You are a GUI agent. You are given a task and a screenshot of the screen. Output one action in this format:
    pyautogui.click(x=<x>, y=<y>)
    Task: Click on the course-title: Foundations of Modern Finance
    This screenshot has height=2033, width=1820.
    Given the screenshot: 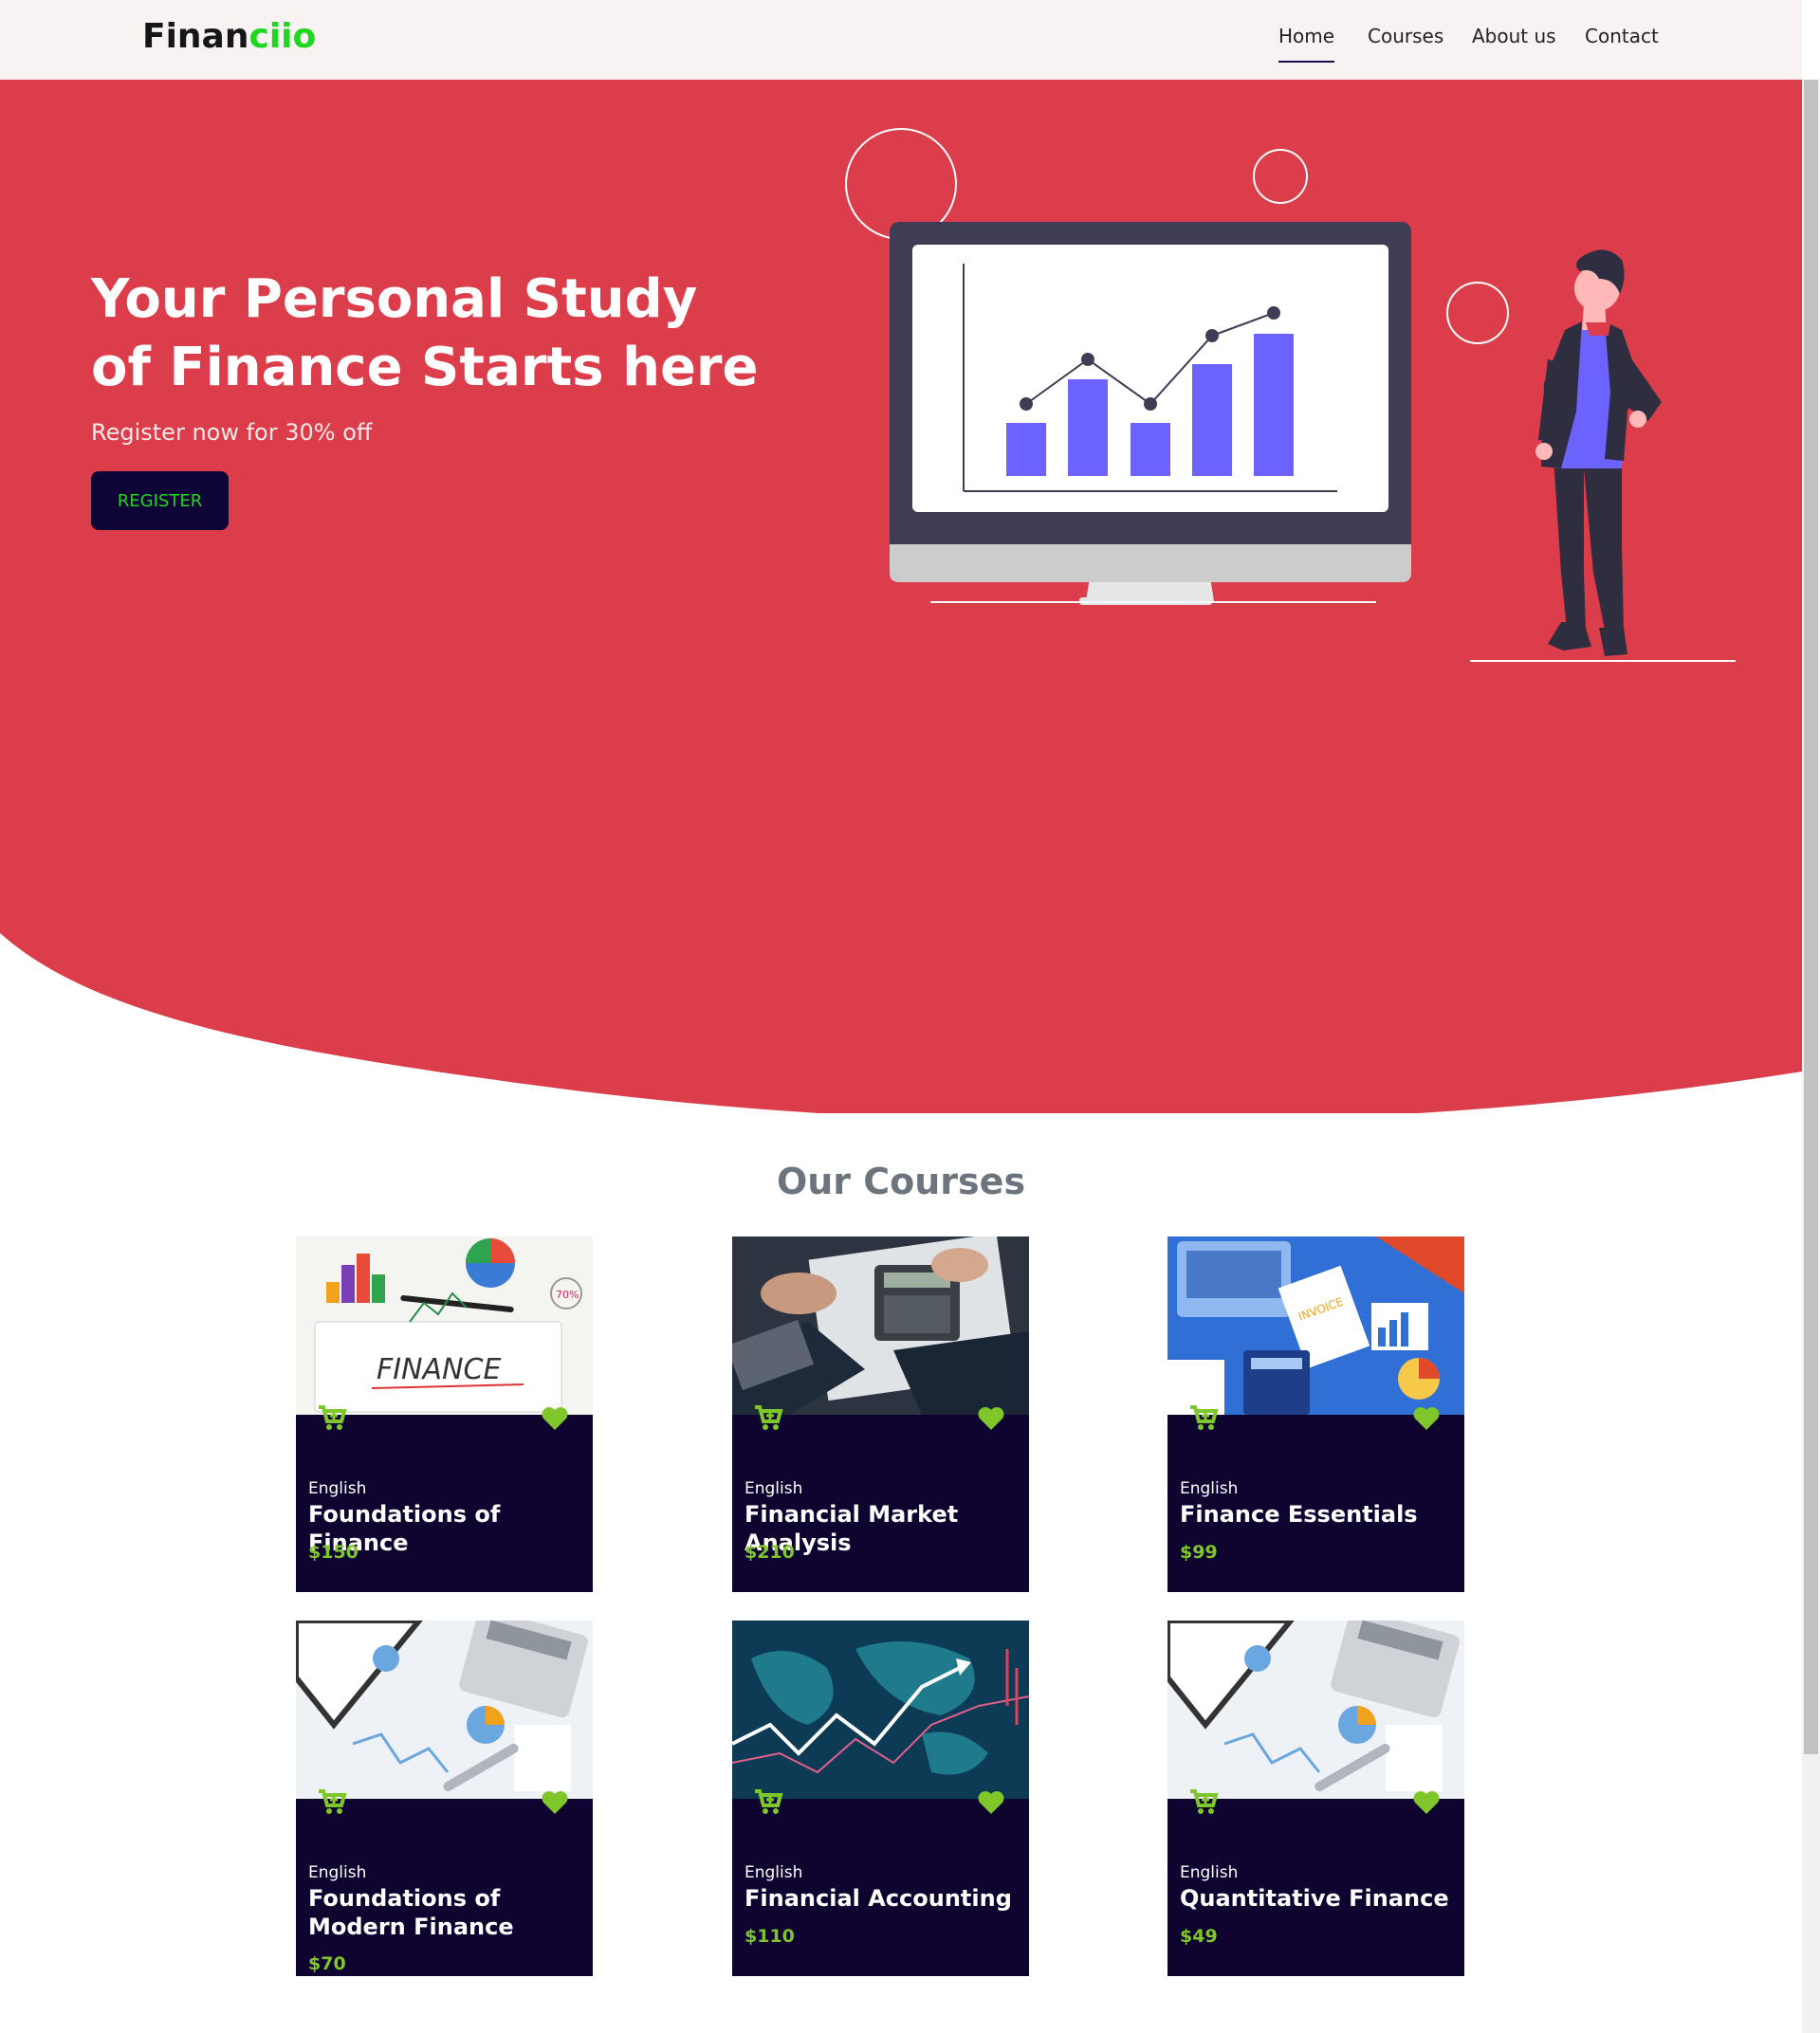 What is the action you would take?
    pyautogui.click(x=448, y=1913)
    